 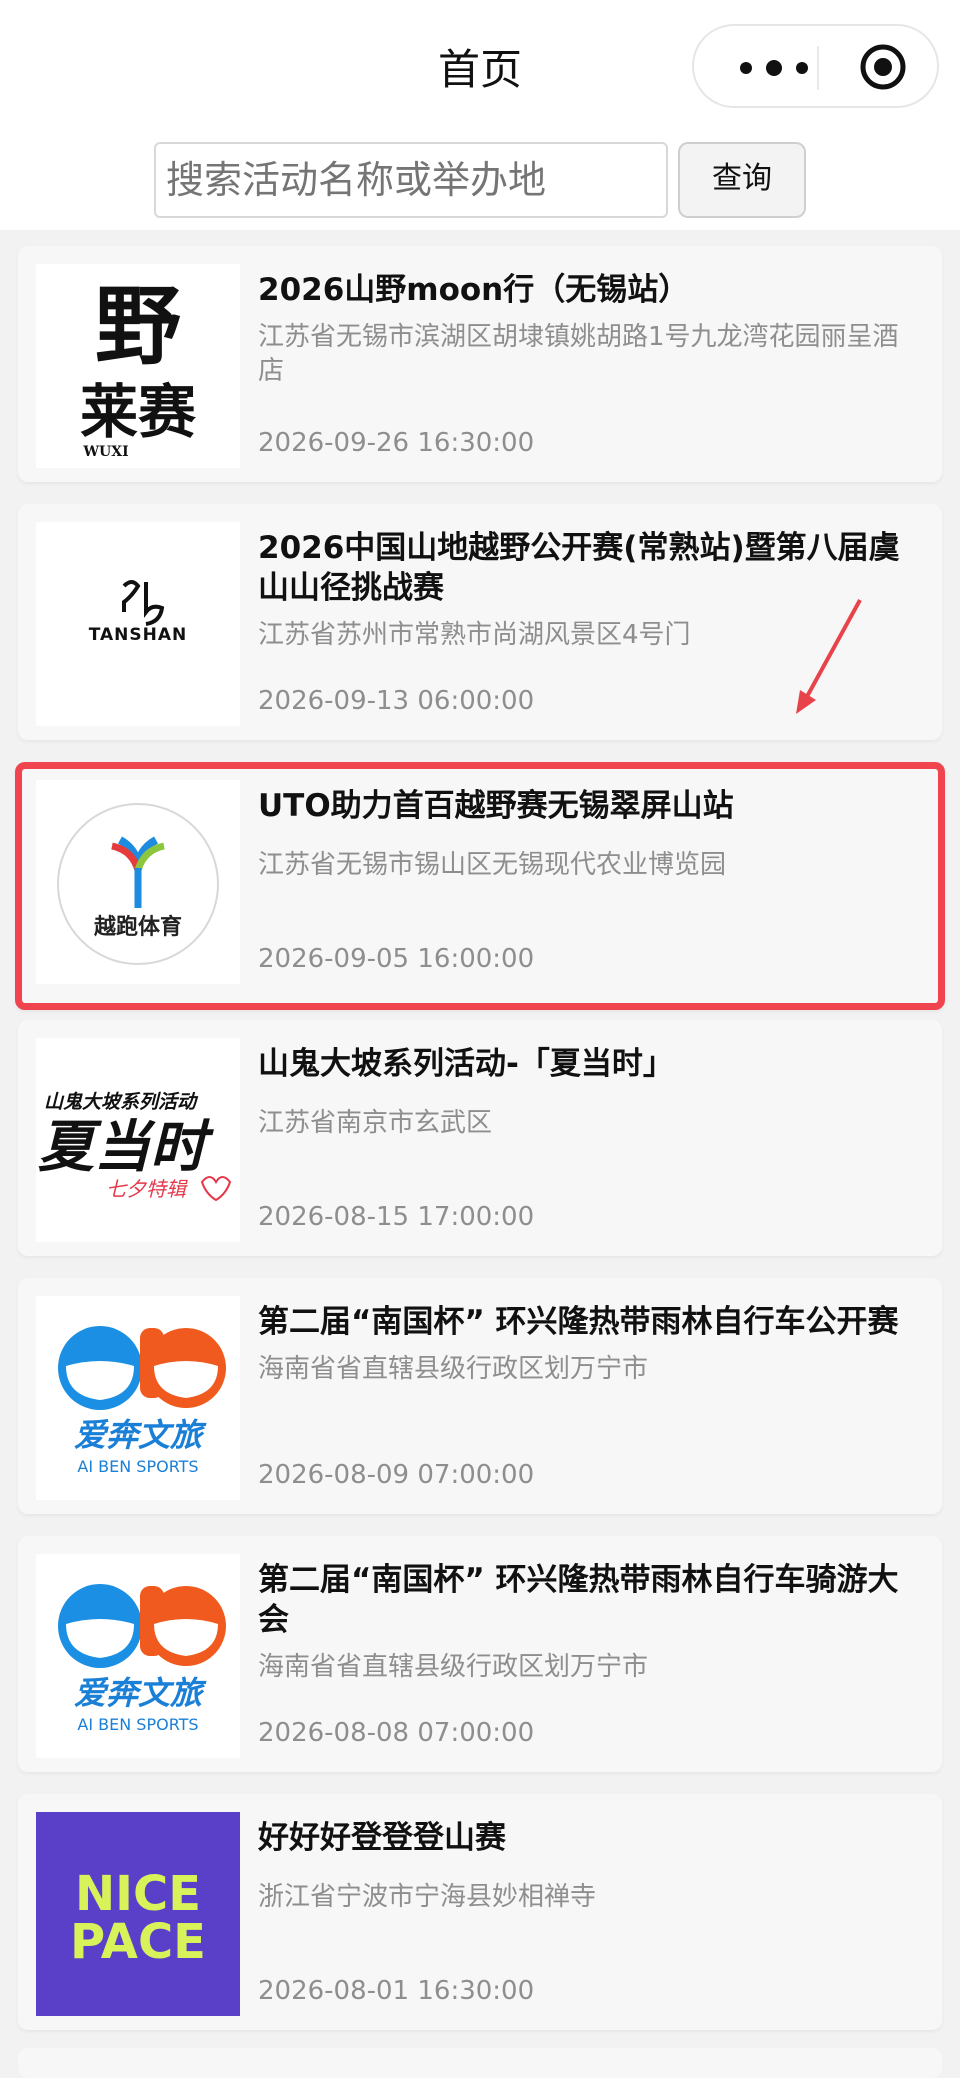 I want to click on event-time: 2026-09-05 16:00:00, so click(x=396, y=959).